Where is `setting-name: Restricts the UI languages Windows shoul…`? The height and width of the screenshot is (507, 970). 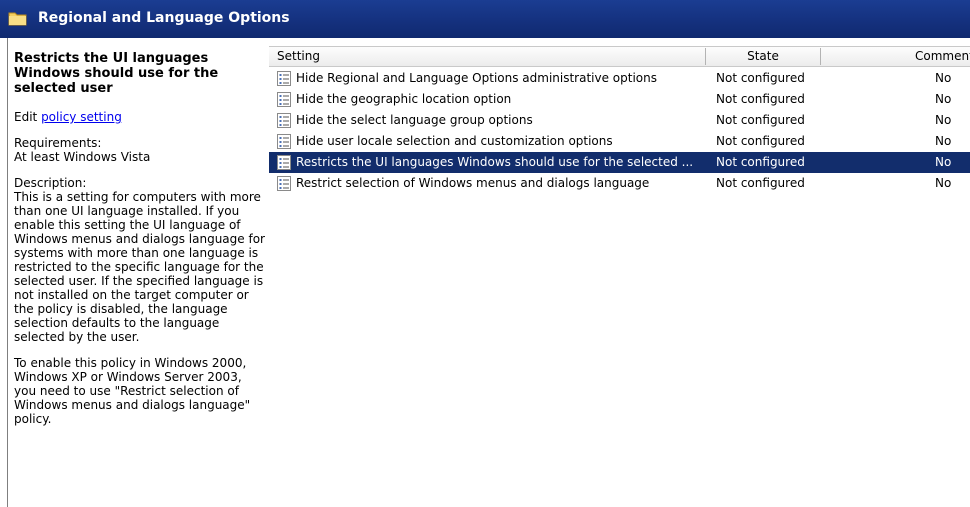
setting-name: Restricts the UI languages Windows shoul… is located at coordinates (495, 162).